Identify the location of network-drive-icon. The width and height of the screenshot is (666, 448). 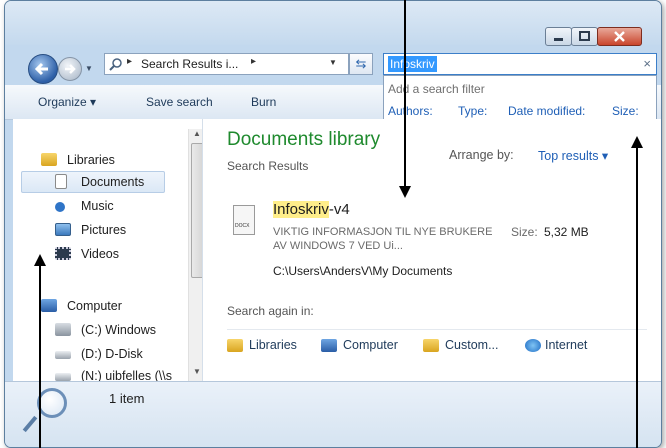
(63, 377).